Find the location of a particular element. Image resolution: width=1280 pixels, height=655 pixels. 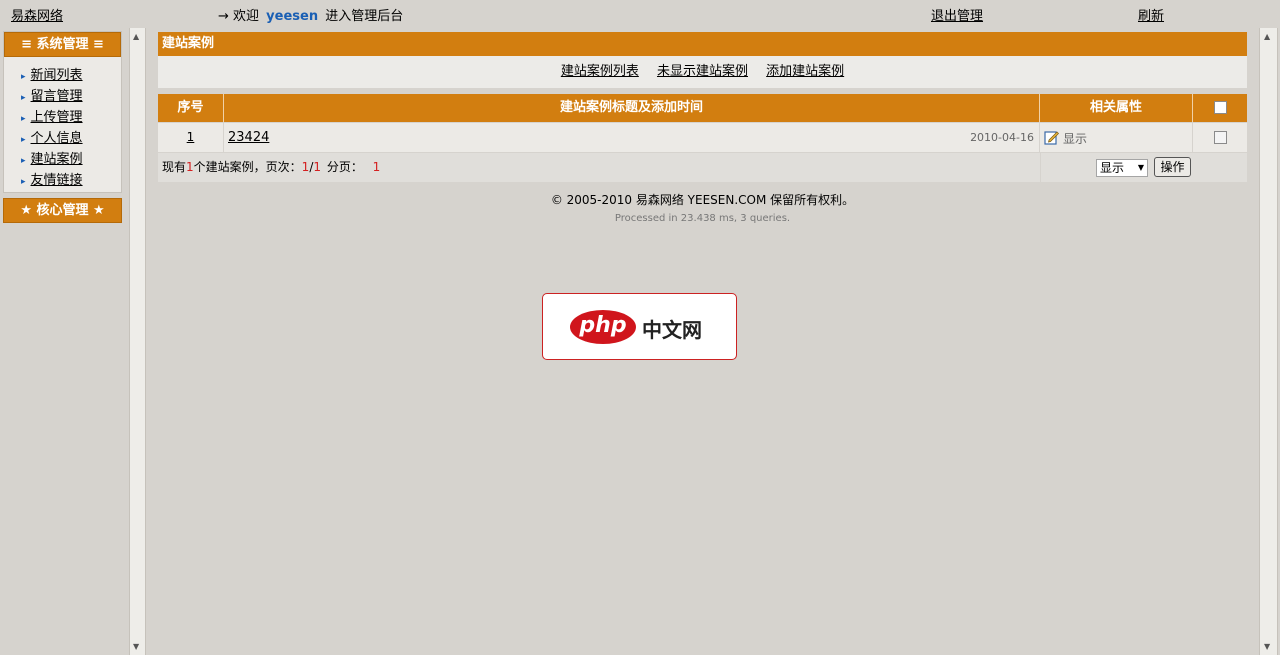

header-attrs: 相关属性 is located at coordinates (1116, 108).